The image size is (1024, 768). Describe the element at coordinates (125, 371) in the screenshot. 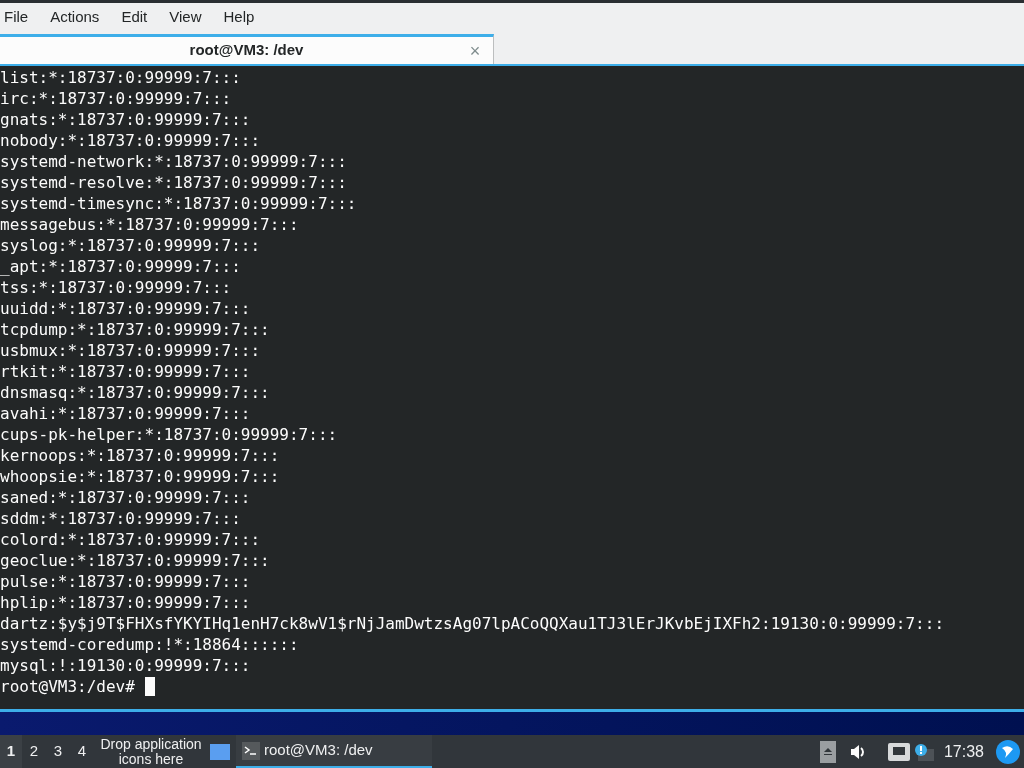

I see `terminal-line: rtkit:*:18737:0:99999:7:::` at that location.